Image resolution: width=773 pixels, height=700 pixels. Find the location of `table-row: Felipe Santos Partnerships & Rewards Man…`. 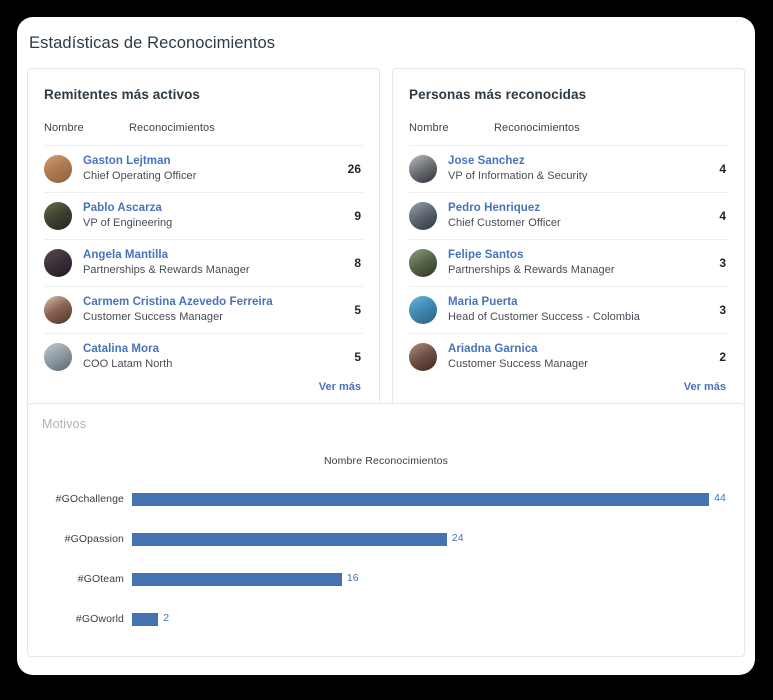

table-row: Felipe Santos Partnerships & Rewards Man… is located at coordinates (568, 262).